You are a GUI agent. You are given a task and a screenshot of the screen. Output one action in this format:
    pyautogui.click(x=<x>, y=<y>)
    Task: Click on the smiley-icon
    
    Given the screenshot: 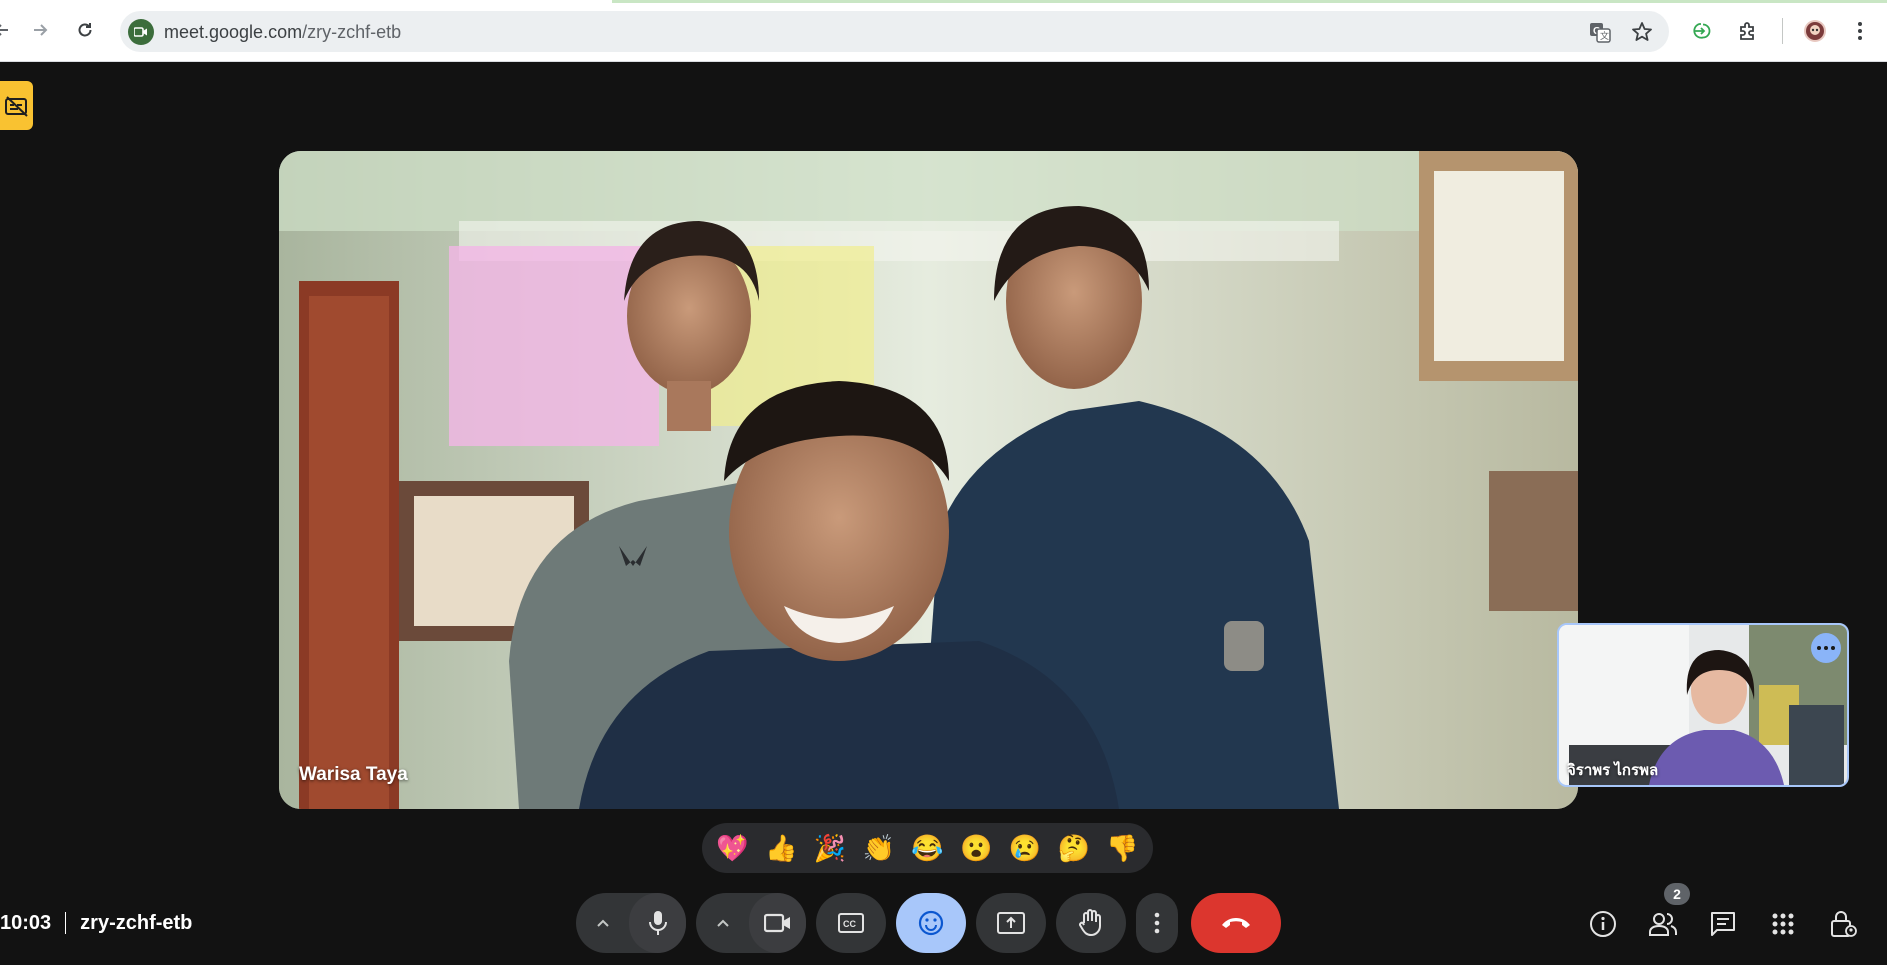 What is the action you would take?
    pyautogui.click(x=931, y=923)
    